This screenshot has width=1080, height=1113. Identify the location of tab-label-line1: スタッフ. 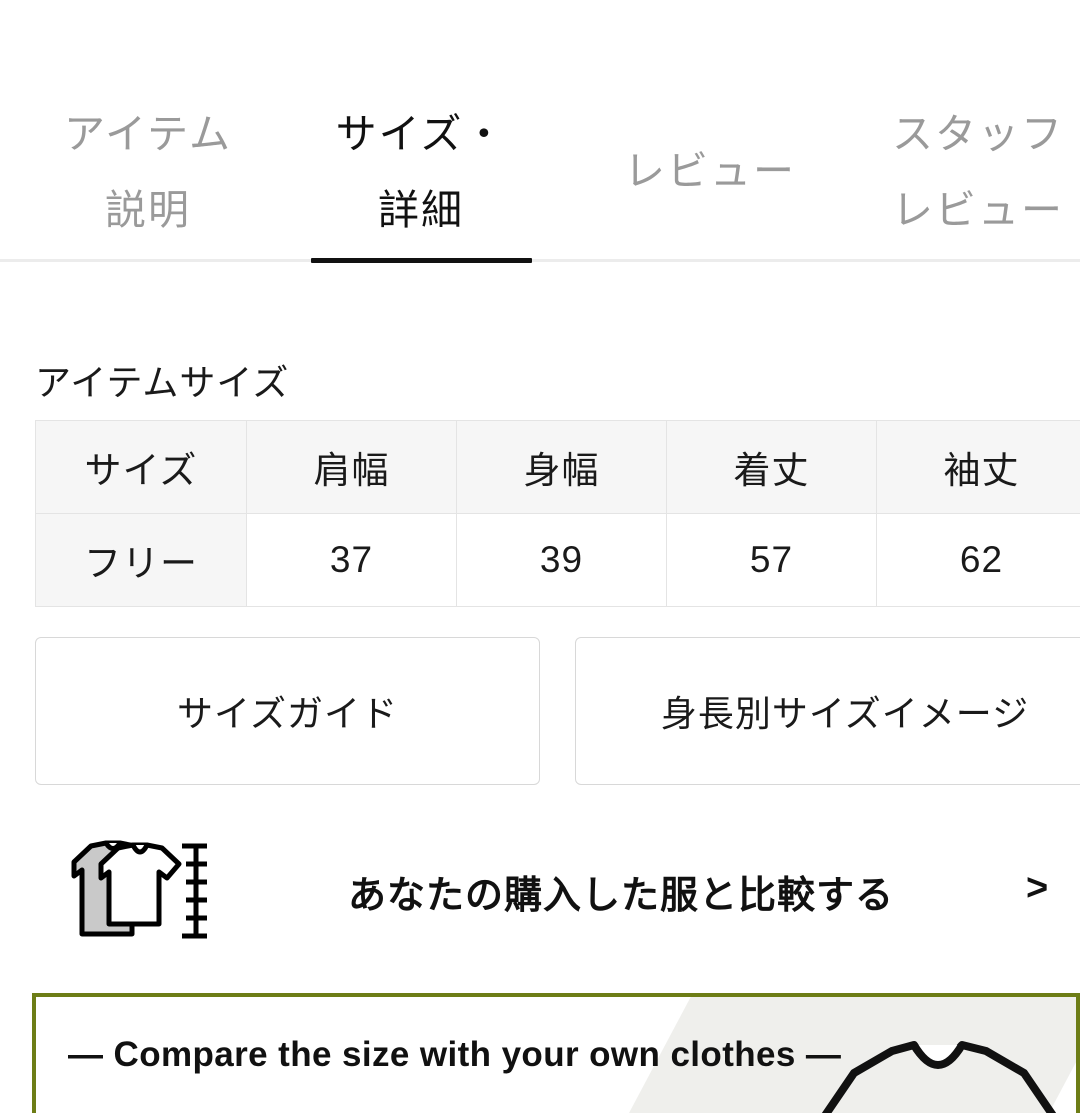
(978, 134).